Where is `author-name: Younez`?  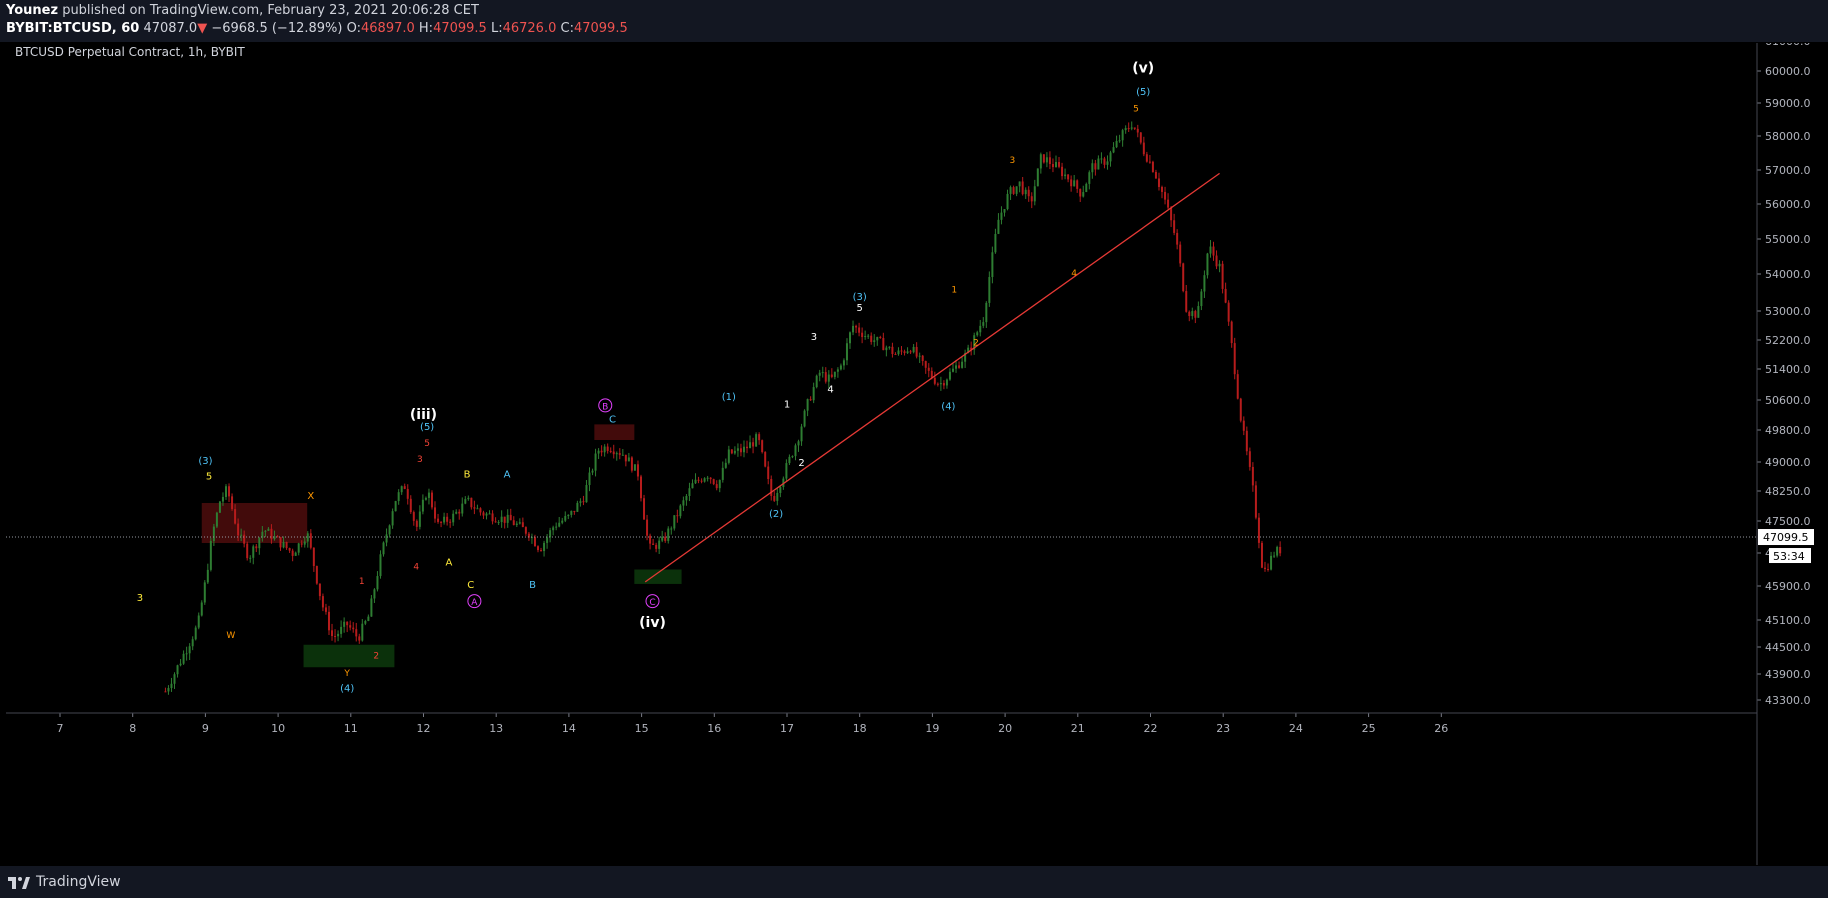
author-name: Younez is located at coordinates (32, 10).